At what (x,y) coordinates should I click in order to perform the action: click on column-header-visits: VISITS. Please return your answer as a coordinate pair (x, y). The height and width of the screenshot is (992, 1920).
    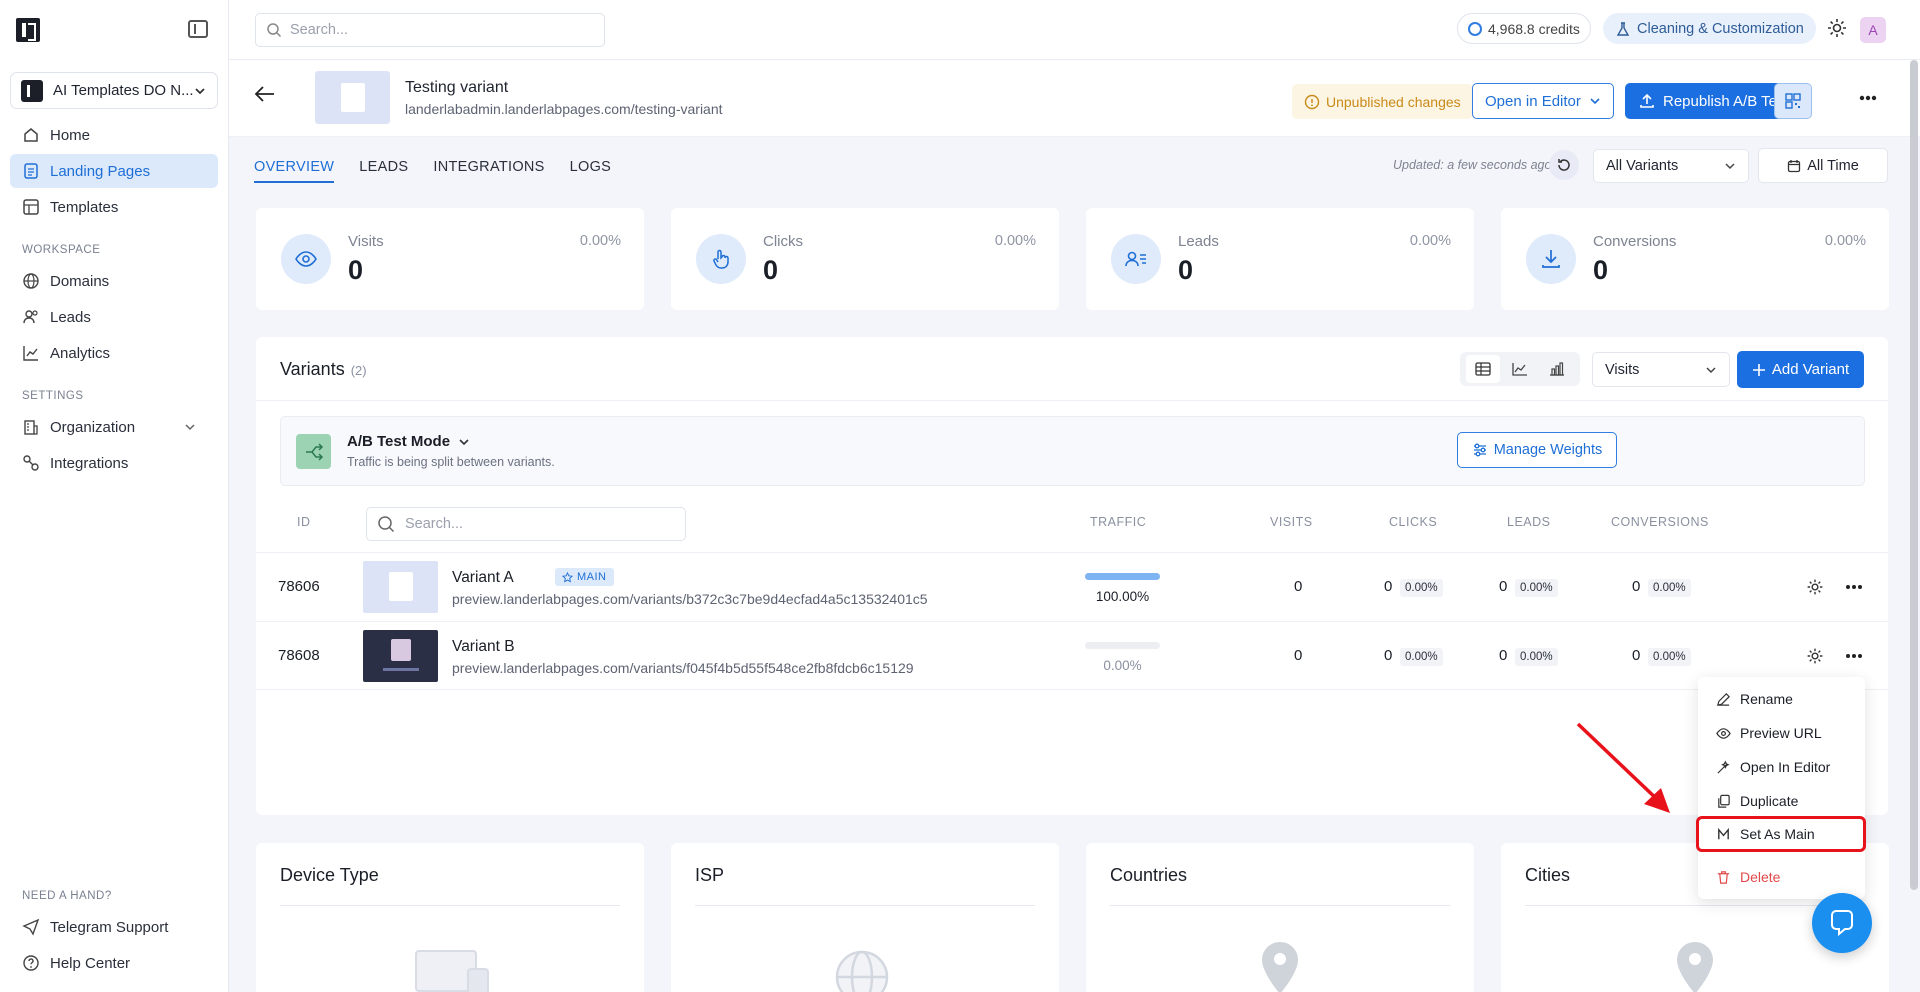
    Looking at the image, I should click on (1291, 522).